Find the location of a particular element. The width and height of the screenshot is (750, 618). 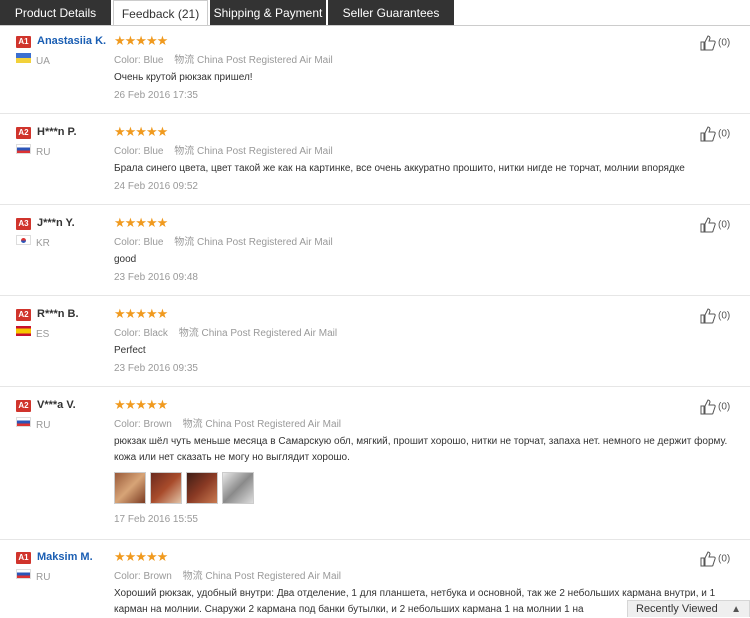

review-text: Perfect is located at coordinates (130, 350).